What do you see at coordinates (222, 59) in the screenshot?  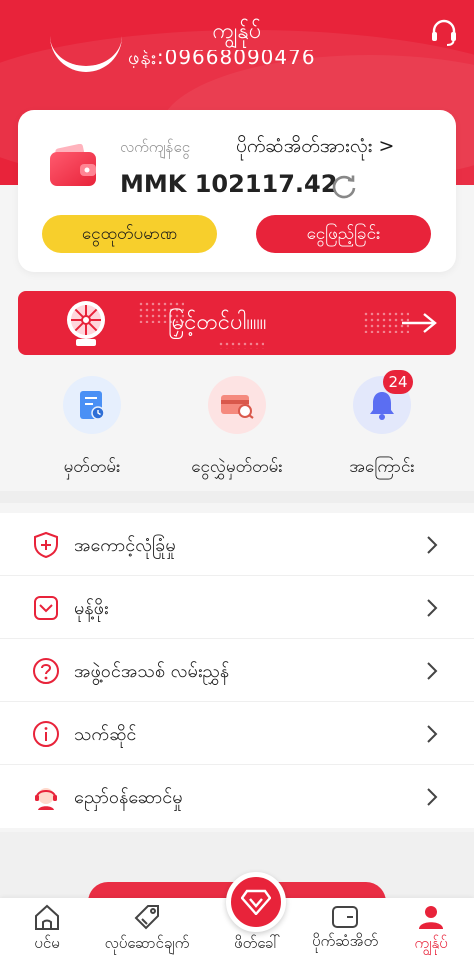 I see `phone-number: ဖုန်း:09668090476` at bounding box center [222, 59].